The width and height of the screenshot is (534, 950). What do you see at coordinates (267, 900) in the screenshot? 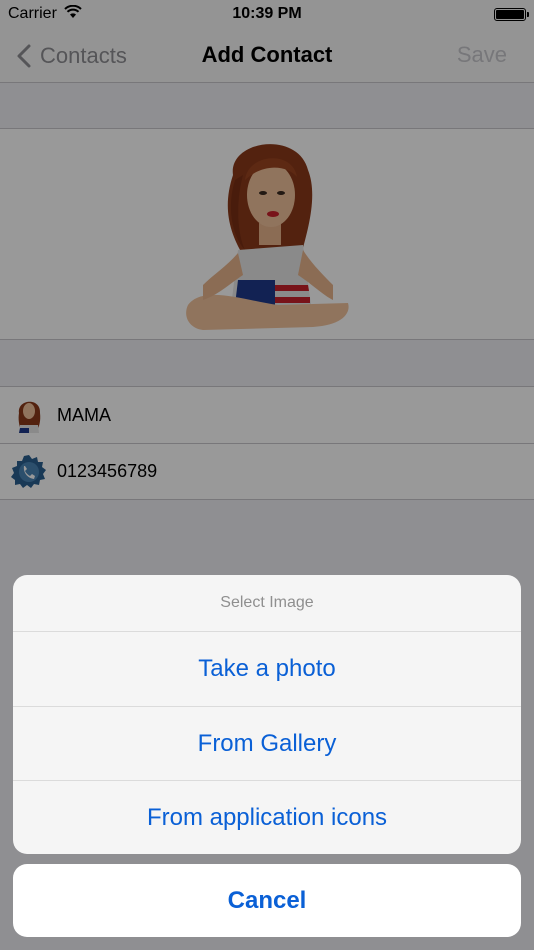
I see `cancel-button: Cancel` at bounding box center [267, 900].